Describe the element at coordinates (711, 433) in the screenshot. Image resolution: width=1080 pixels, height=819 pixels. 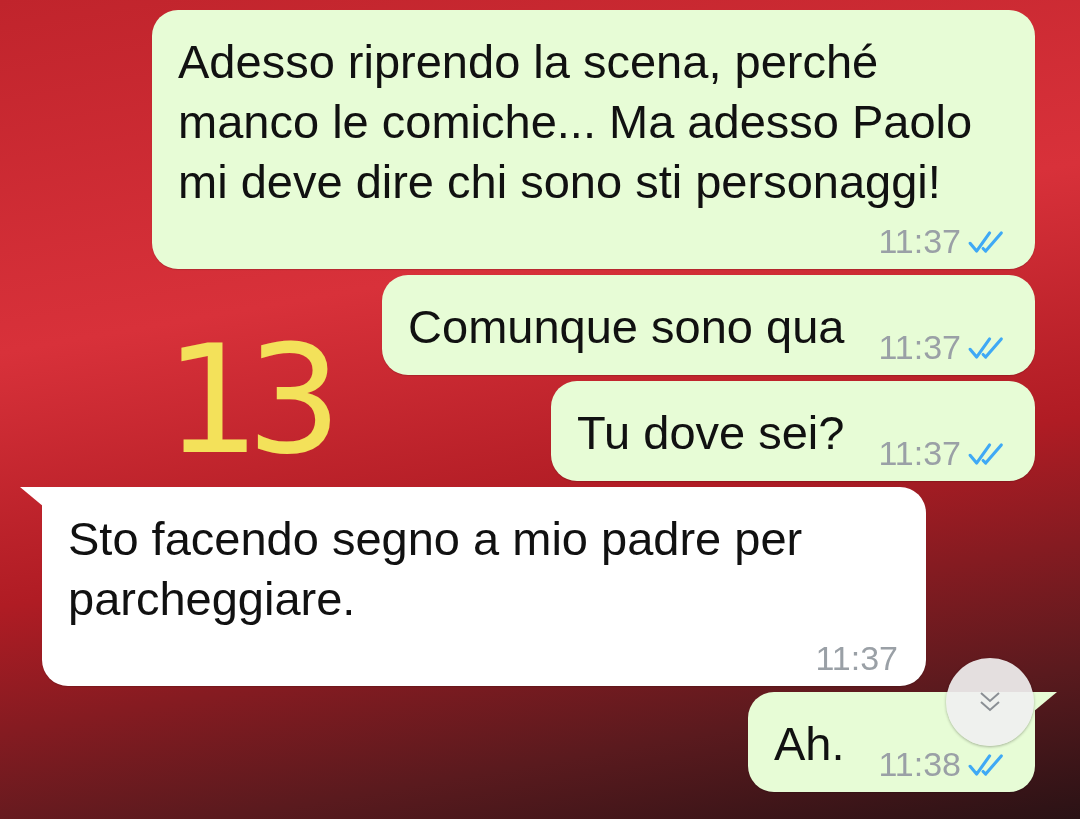
I see `message-text: Tu dove sei?` at that location.